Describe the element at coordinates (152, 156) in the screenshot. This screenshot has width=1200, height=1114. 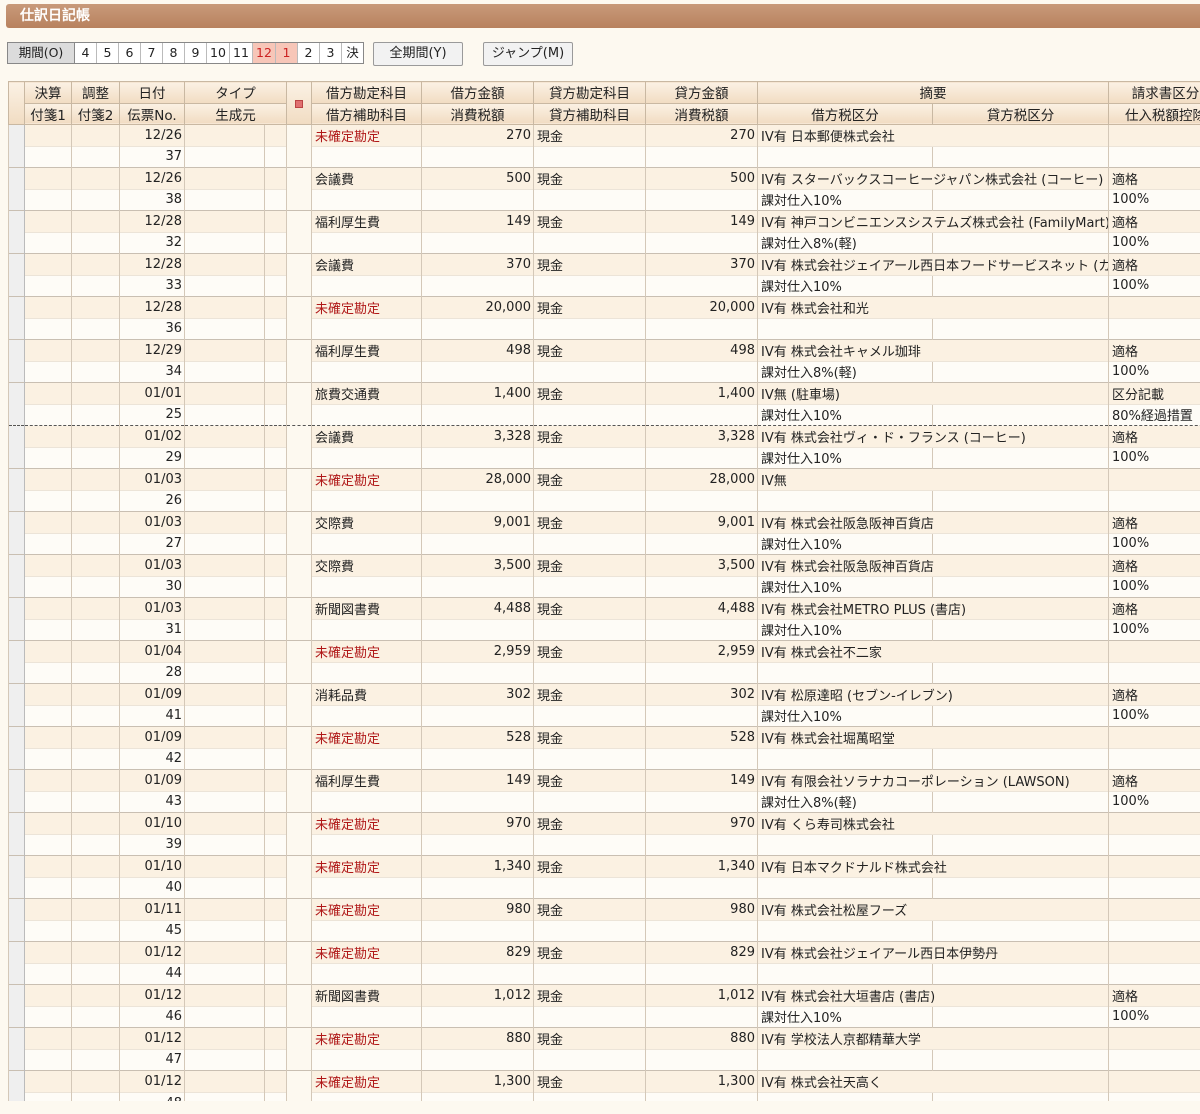
I see `slip-no-cell: 37` at that location.